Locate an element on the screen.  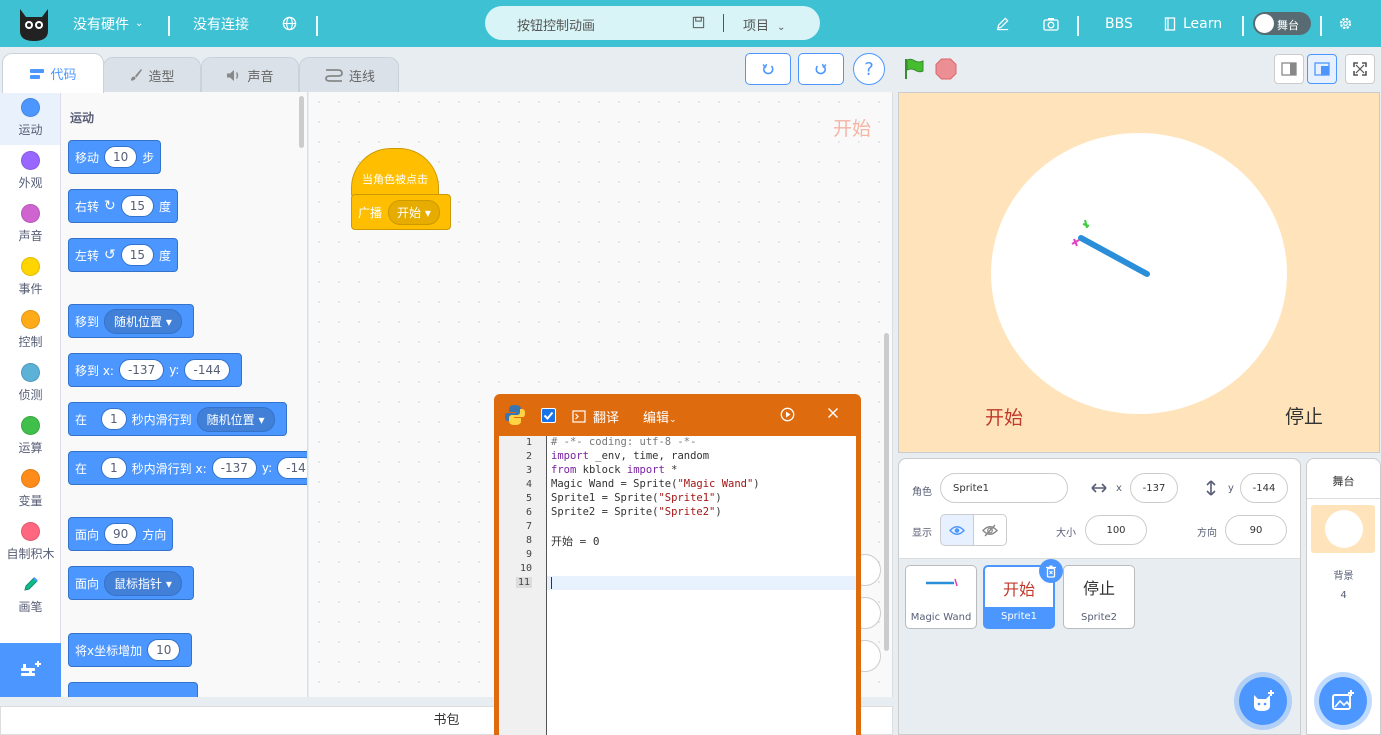
sprite-tile-magic-wand: Magic Wand is located at coordinates (941, 597).